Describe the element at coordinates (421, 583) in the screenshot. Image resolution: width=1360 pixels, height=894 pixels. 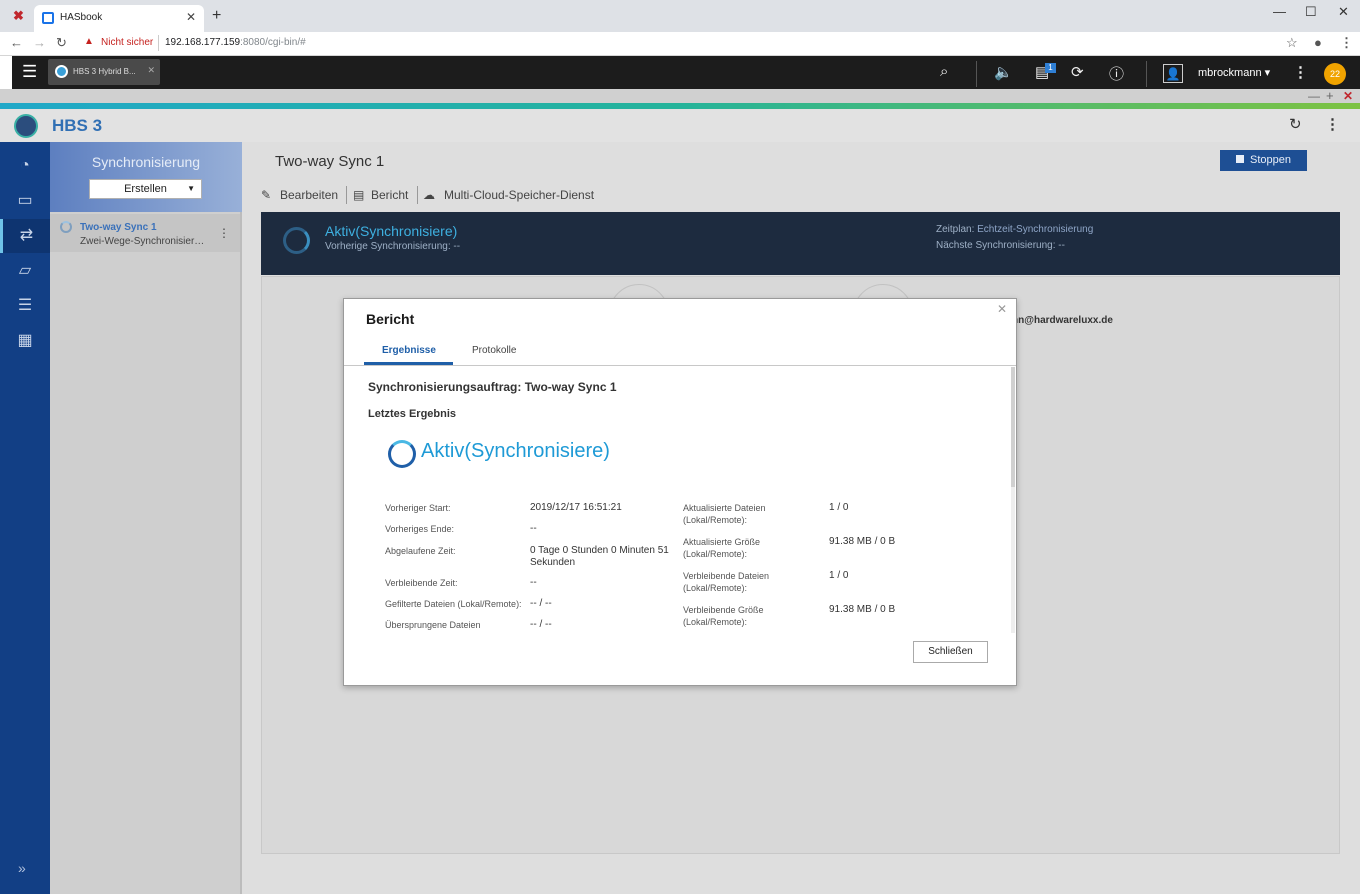
I see `stat-label: Verbleibende Zeit:` at that location.